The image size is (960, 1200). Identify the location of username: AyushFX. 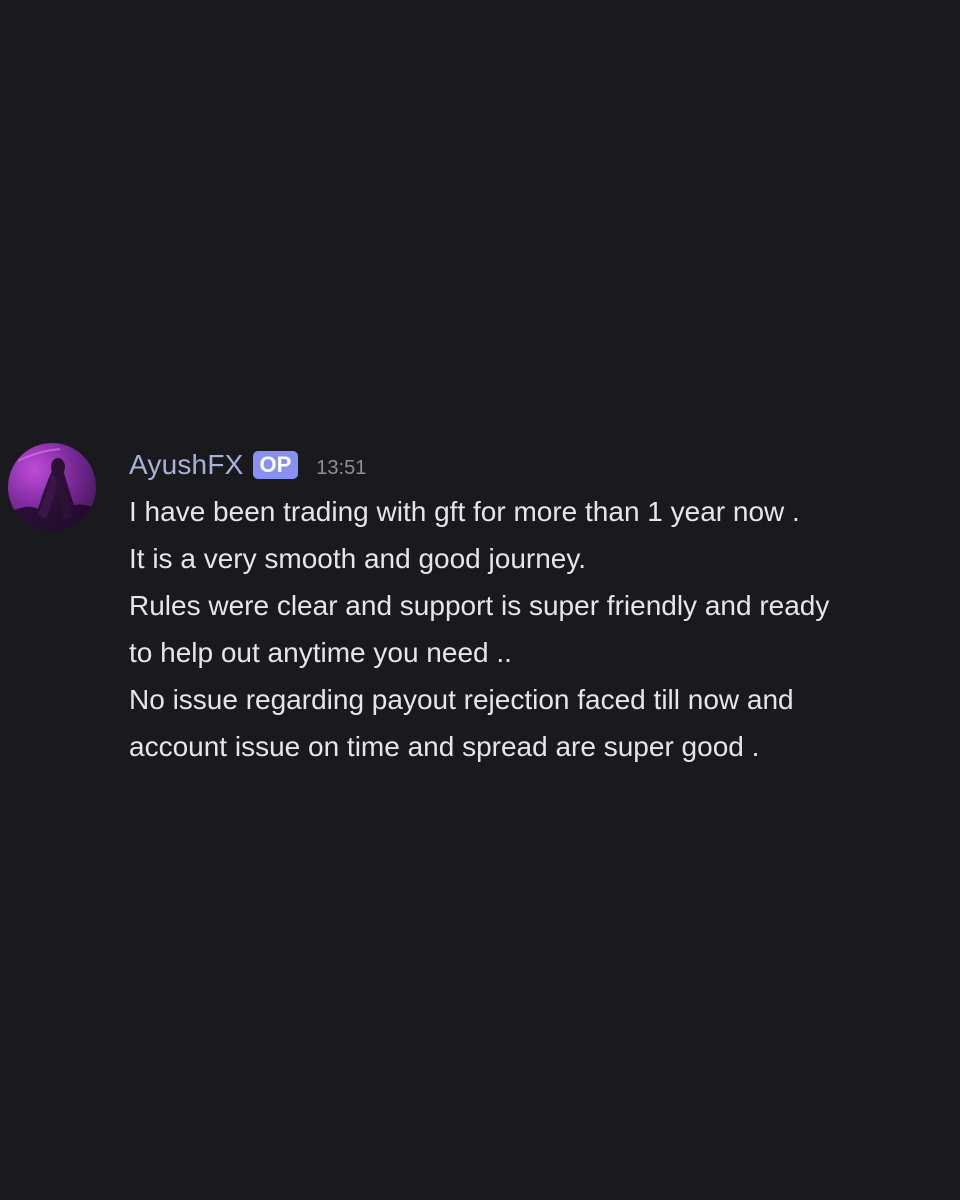
(186, 465).